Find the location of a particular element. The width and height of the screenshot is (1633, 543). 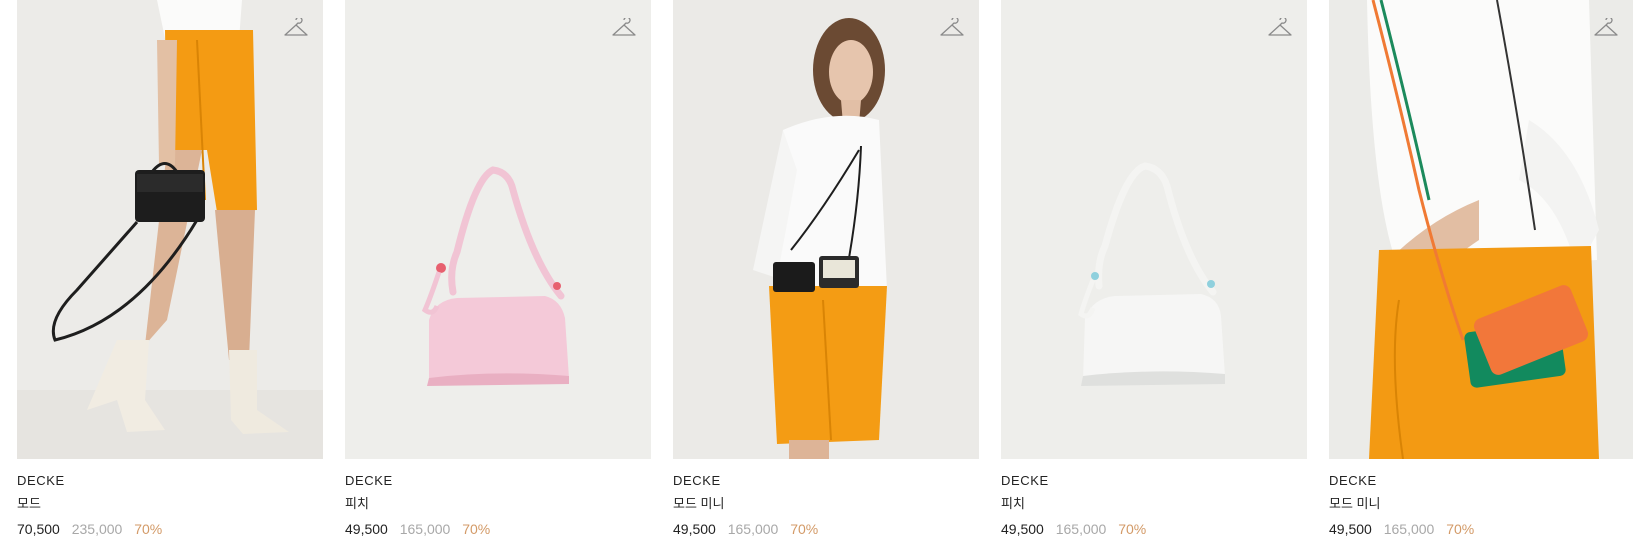

product-name: 모드 is located at coordinates (170, 504).